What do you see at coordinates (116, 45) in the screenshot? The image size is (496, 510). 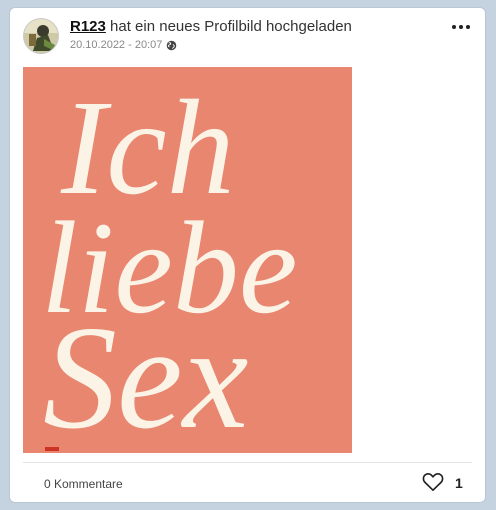 I see `post-date: 20.10.2022 - 20:07` at bounding box center [116, 45].